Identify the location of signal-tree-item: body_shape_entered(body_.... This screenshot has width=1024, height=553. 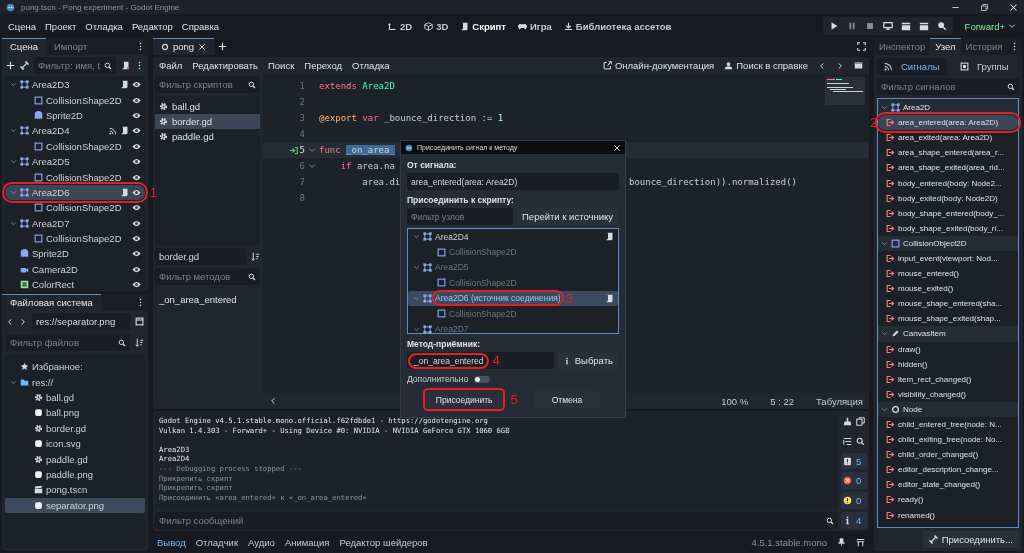
(948, 213).